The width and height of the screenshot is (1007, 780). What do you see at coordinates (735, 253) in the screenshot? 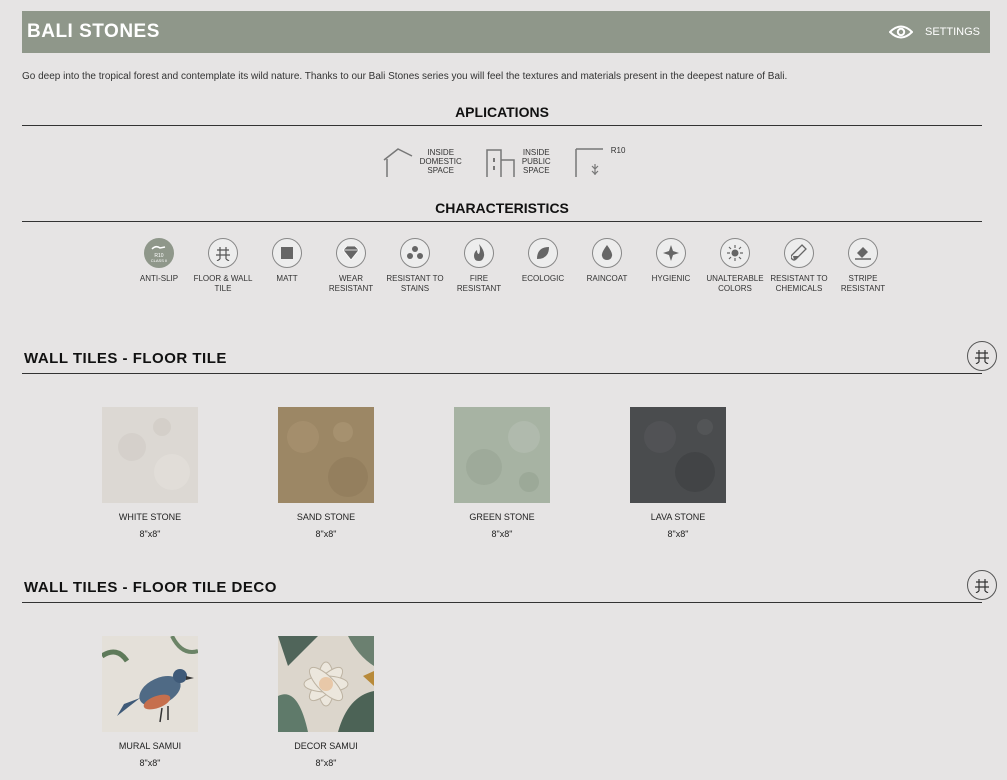
I see `sun-icon` at bounding box center [735, 253].